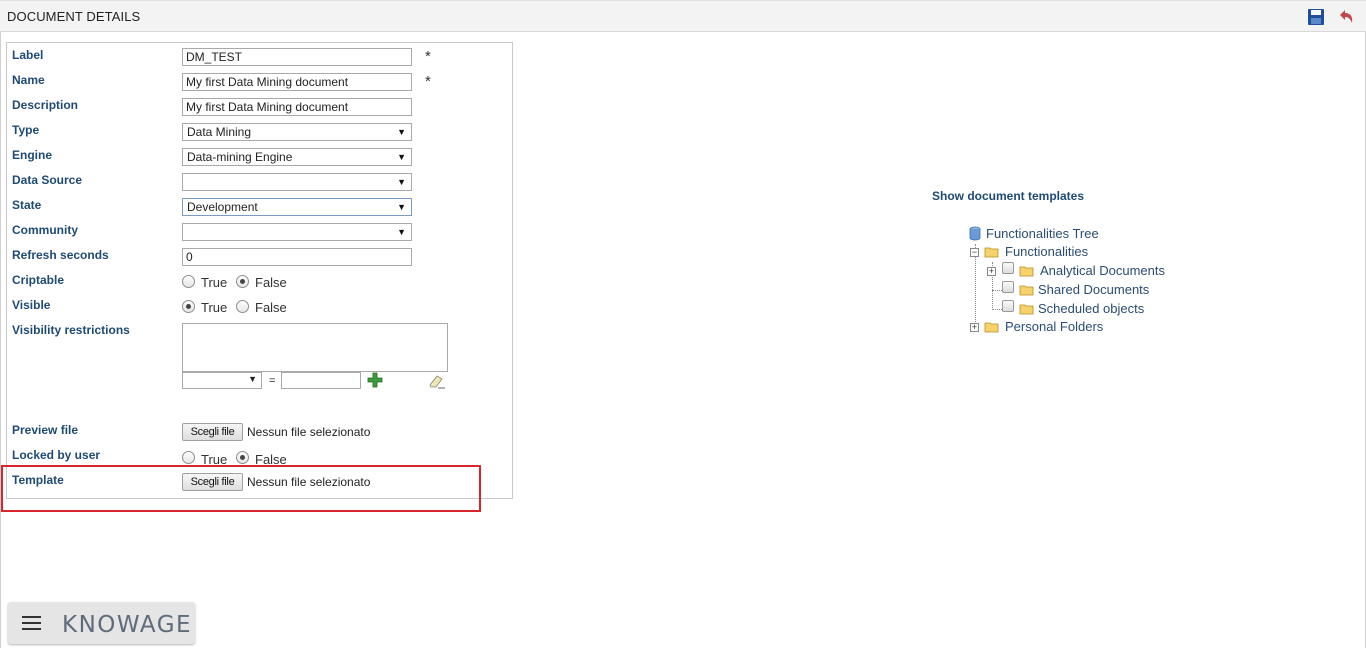  Describe the element at coordinates (71, 330) in the screenshot. I see `visibility-restrictions-label: Visibility restrictions` at that location.